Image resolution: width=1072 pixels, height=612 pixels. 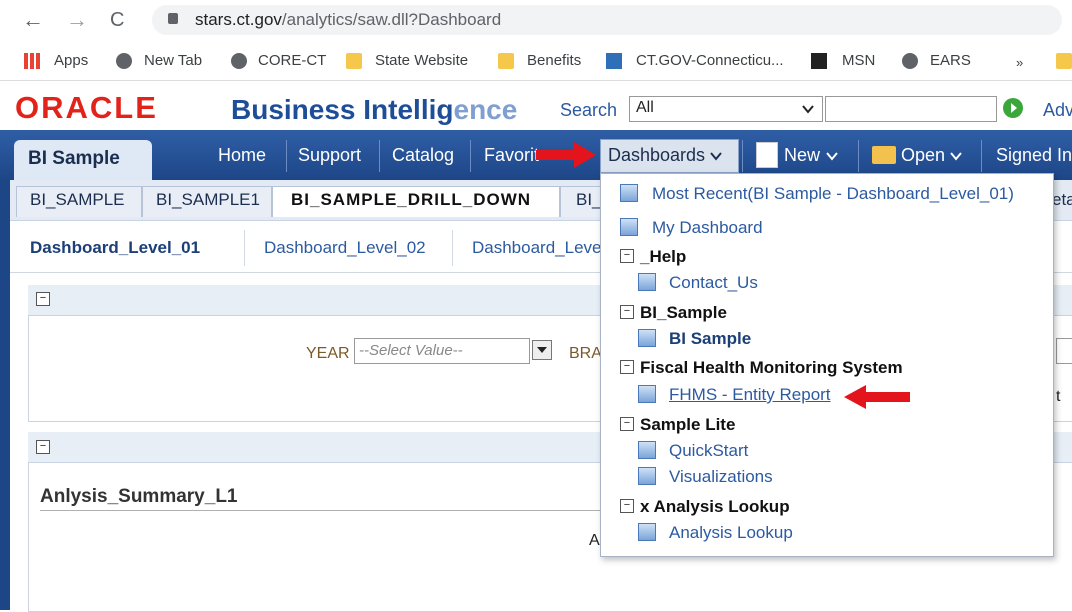 What do you see at coordinates (33, 20) in the screenshot?
I see `back-icon: ←` at bounding box center [33, 20].